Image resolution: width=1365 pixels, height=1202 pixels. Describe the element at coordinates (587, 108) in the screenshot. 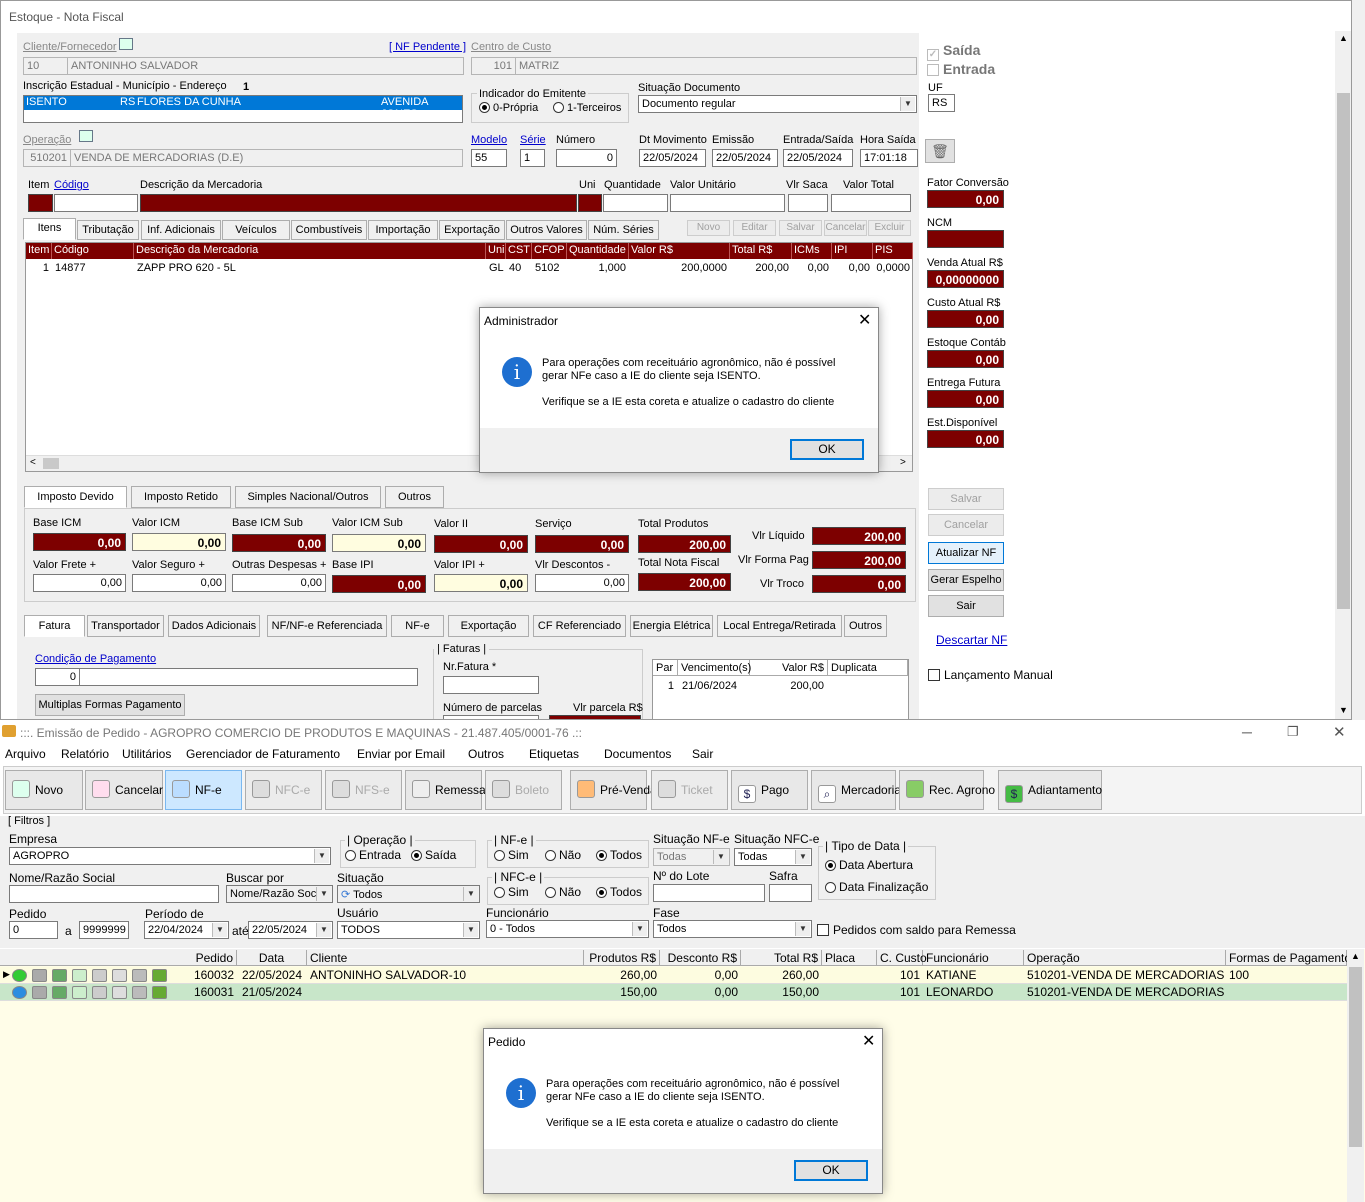

I see `ind-terceiros-radio: 1-Terceiros` at that location.